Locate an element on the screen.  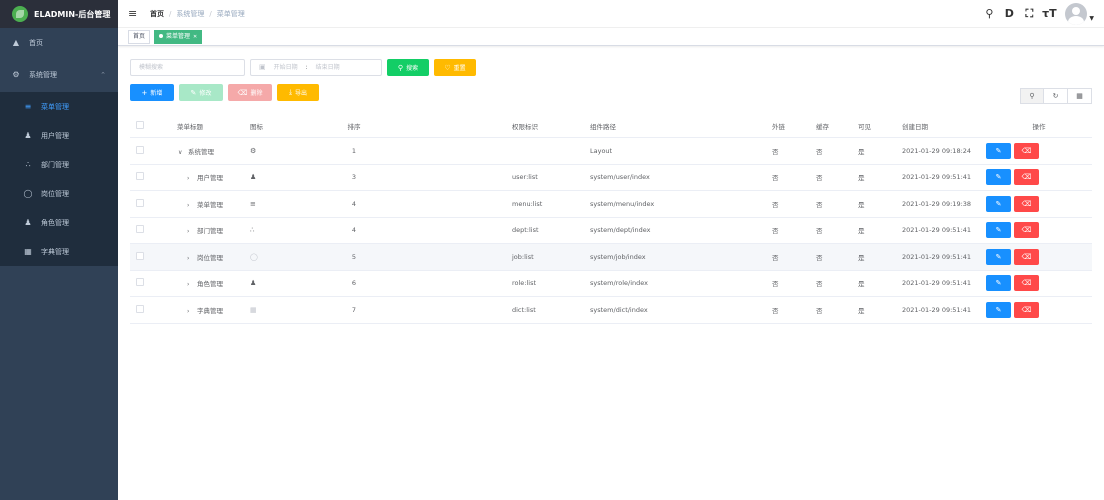
docs-icon: D is located at coordinates (1009, 13).